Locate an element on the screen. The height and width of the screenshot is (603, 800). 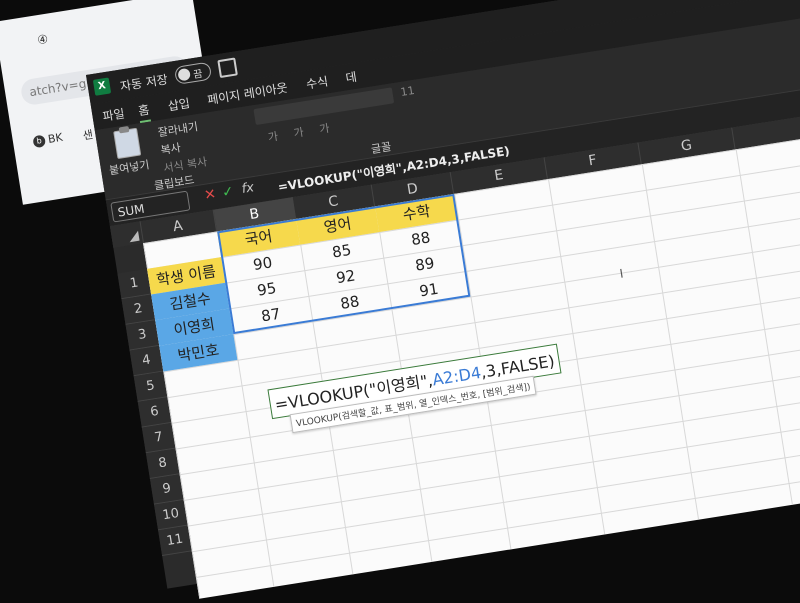
autosave-label: 자동 저장 is located at coordinates (144, 83).